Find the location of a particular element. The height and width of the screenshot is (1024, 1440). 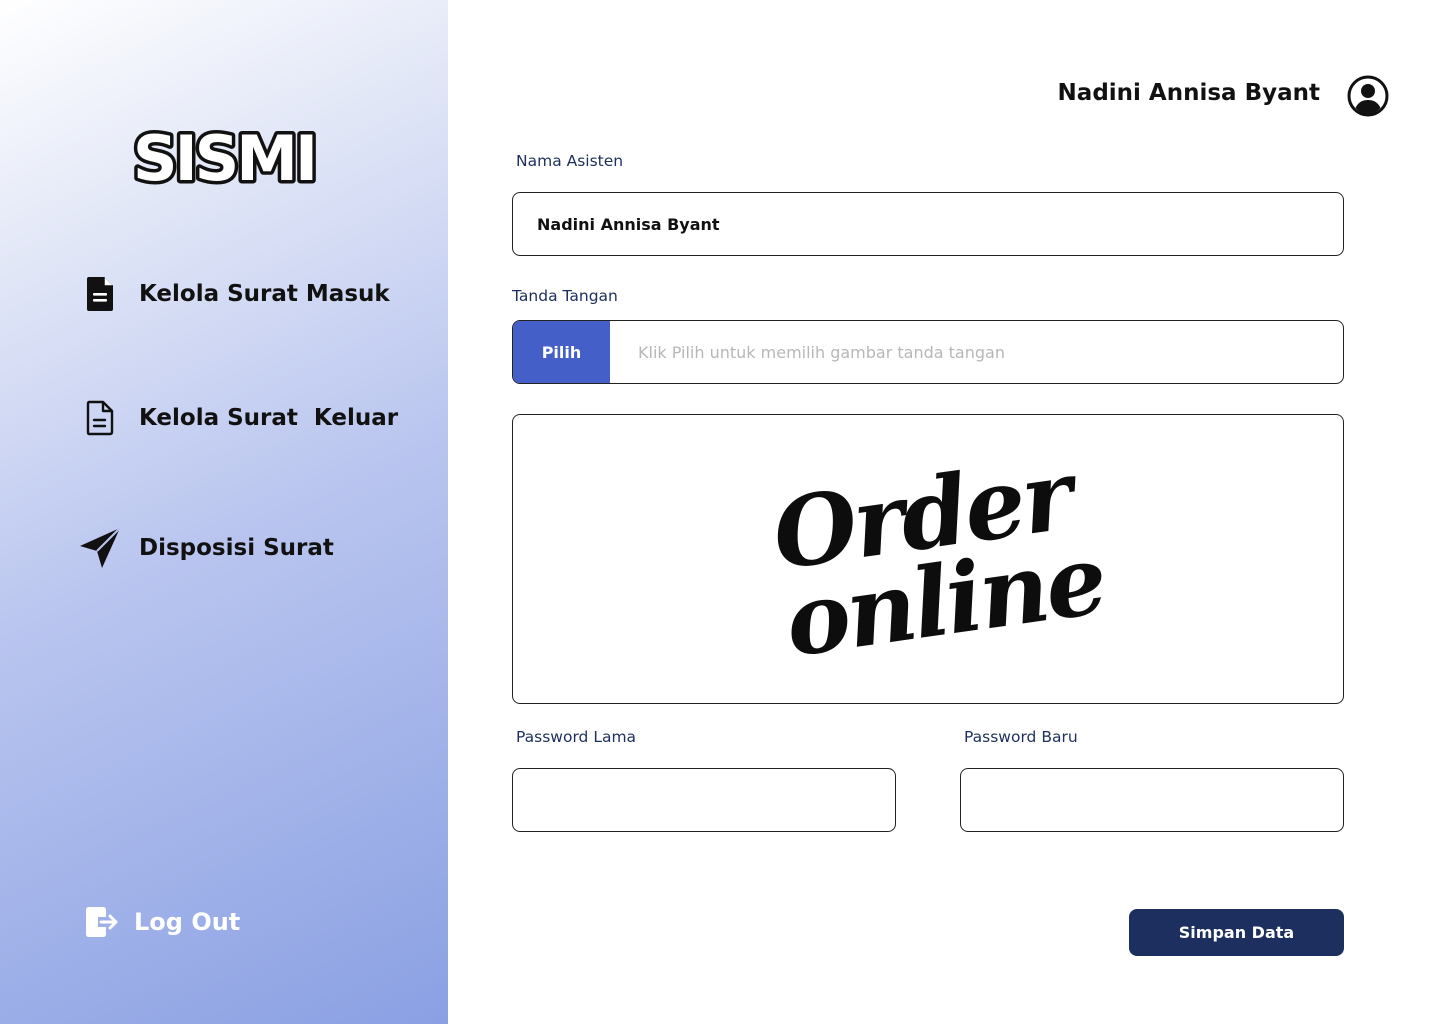

password-lama-label: Password Lama is located at coordinates (576, 737).